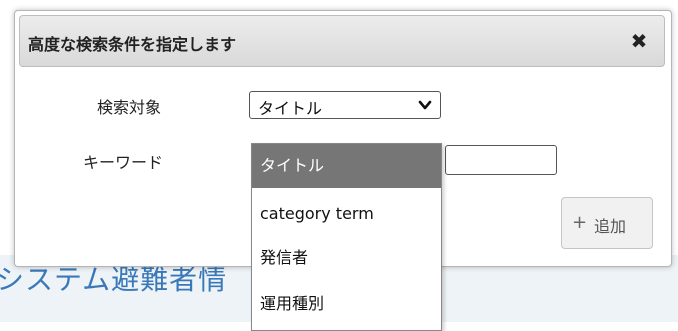  What do you see at coordinates (290, 108) in the screenshot?
I see `search-target-selected-value: タイトル` at bounding box center [290, 108].